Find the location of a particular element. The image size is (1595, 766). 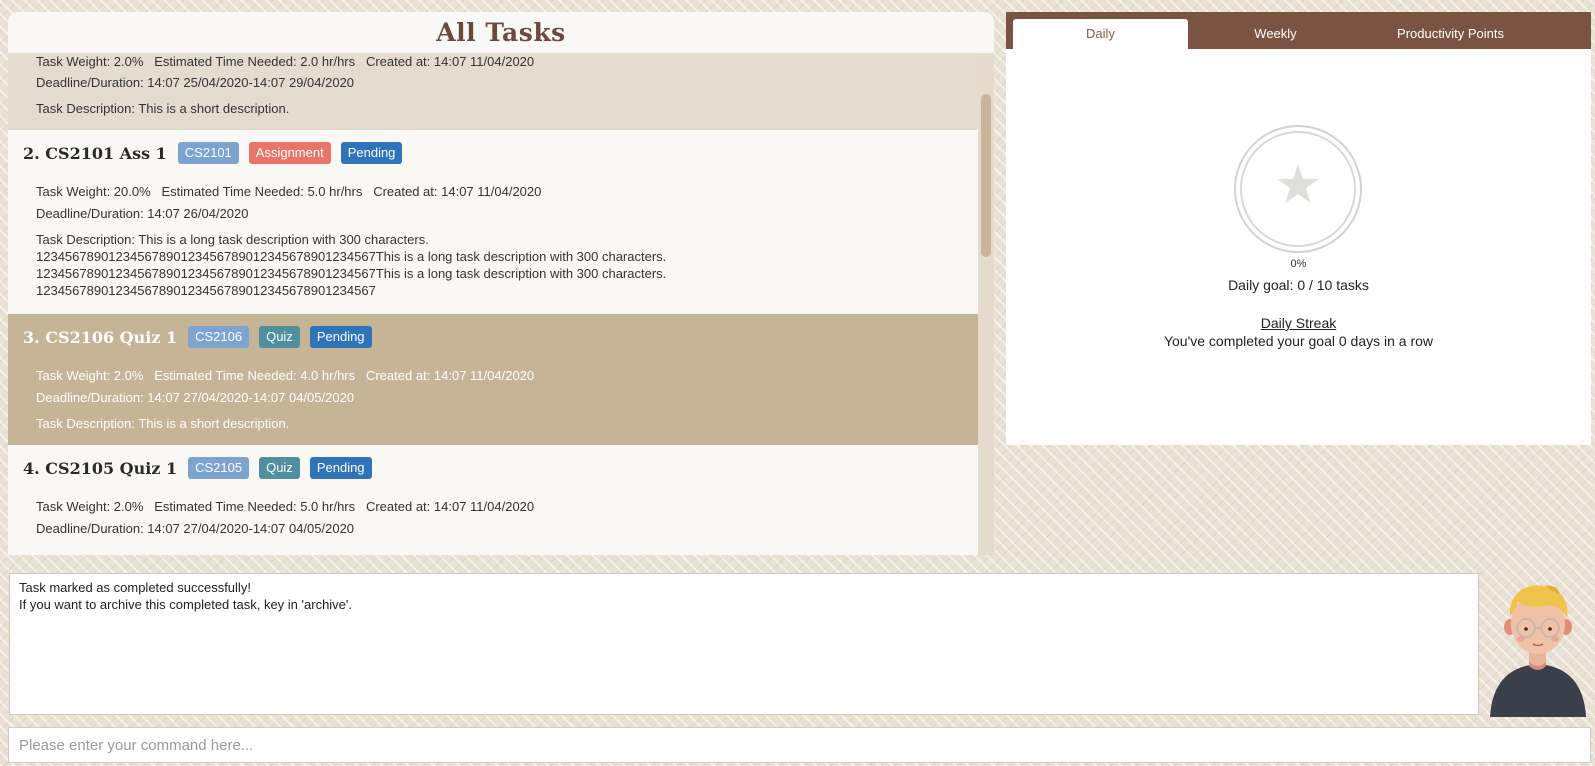

tab-productivity-points: Productivity Points is located at coordinates (1450, 34).